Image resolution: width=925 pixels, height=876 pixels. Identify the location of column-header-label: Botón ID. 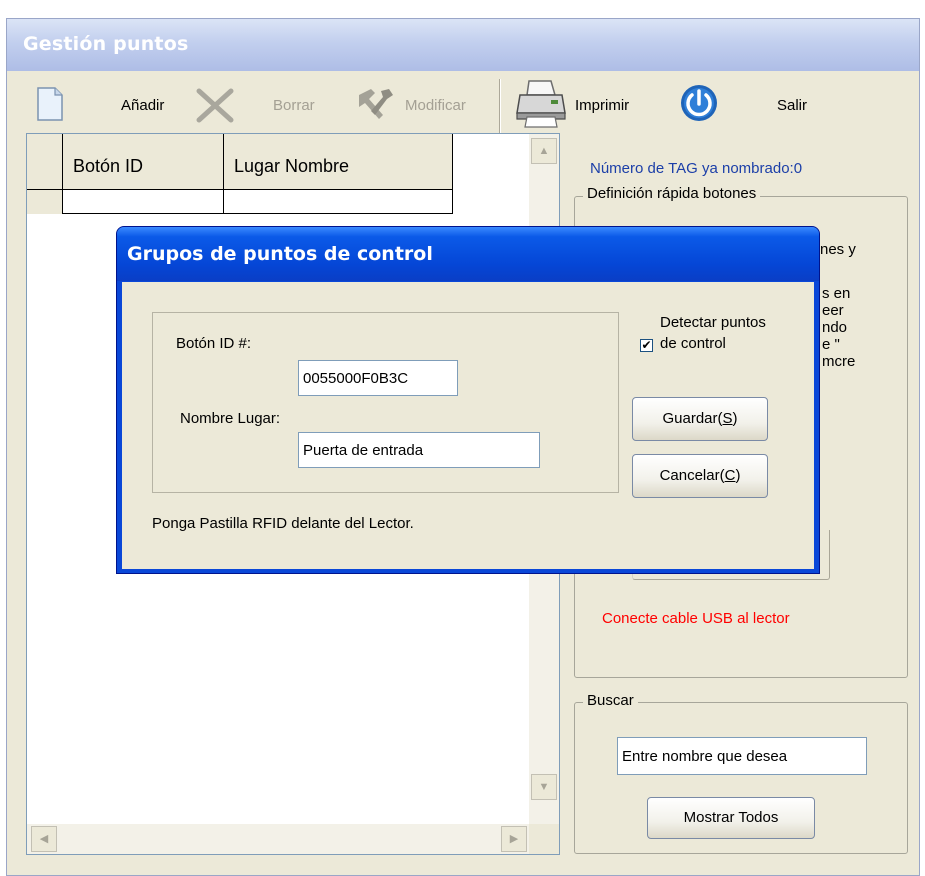
(108, 166).